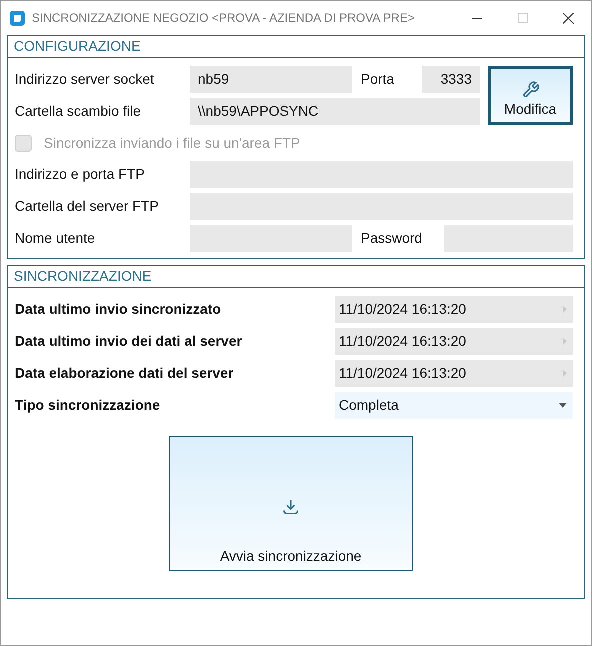 Image resolution: width=592 pixels, height=646 pixels. I want to click on field-label: Cartella scambio file, so click(78, 111).